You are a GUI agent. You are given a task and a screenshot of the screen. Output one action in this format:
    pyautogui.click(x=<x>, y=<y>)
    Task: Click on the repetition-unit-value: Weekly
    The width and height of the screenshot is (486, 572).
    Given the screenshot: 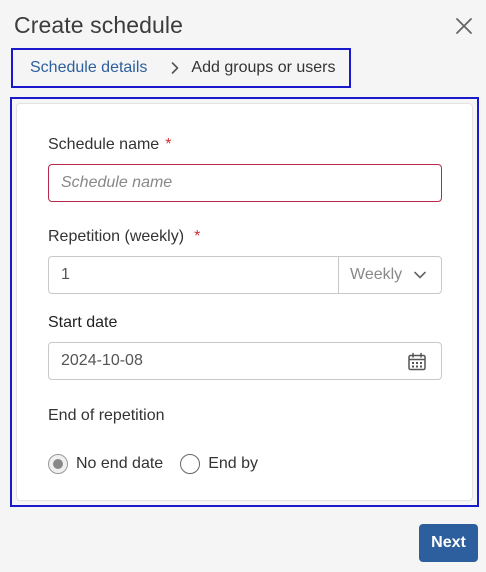 What is the action you would take?
    pyautogui.click(x=376, y=274)
    